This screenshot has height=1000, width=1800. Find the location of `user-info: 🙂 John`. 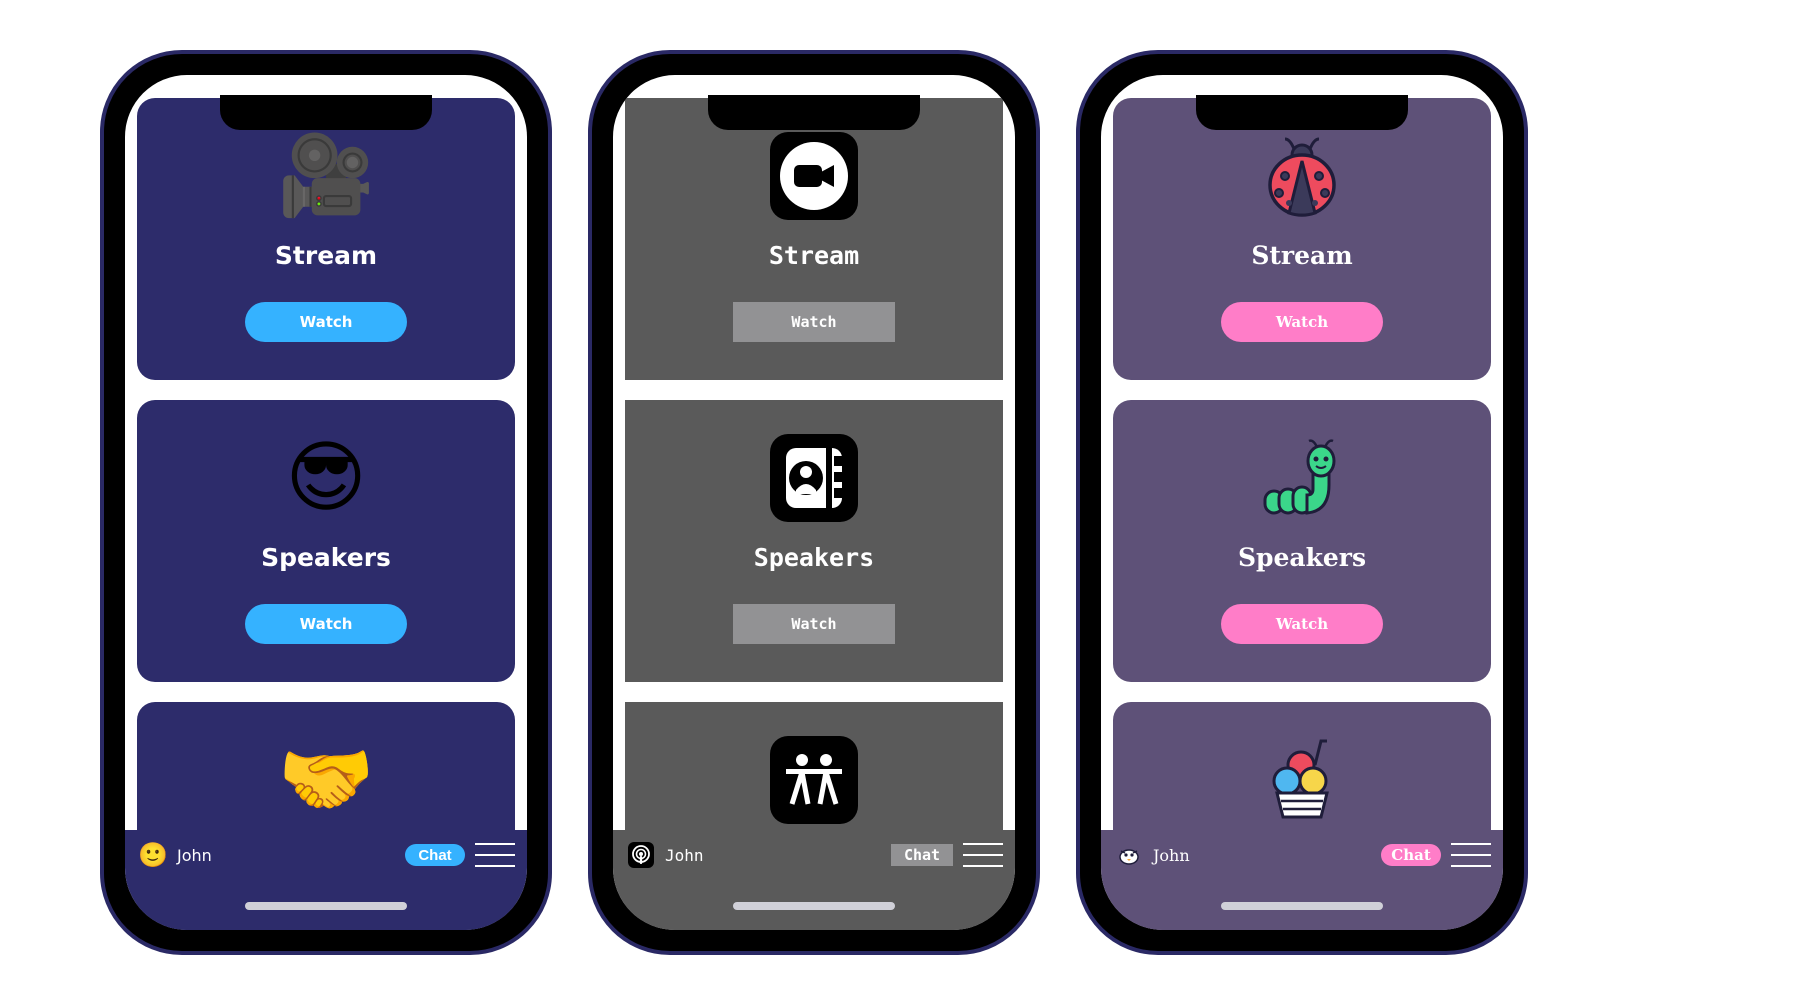

user-info: 🙂 John is located at coordinates (175, 855).